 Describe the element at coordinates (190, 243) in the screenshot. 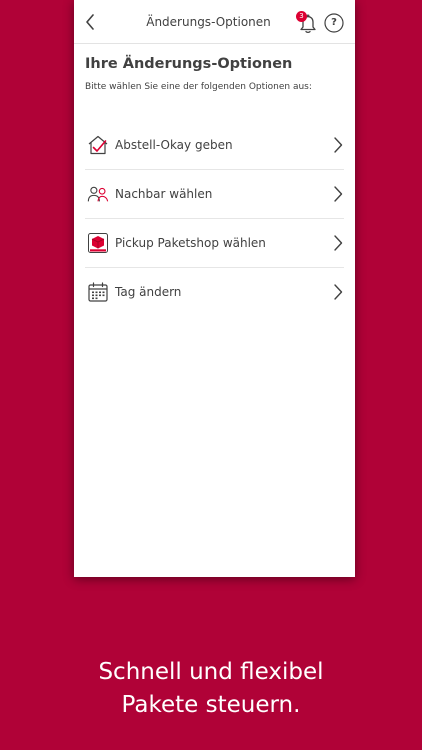

I see `option-label: Pickup Paketshop wählen` at that location.